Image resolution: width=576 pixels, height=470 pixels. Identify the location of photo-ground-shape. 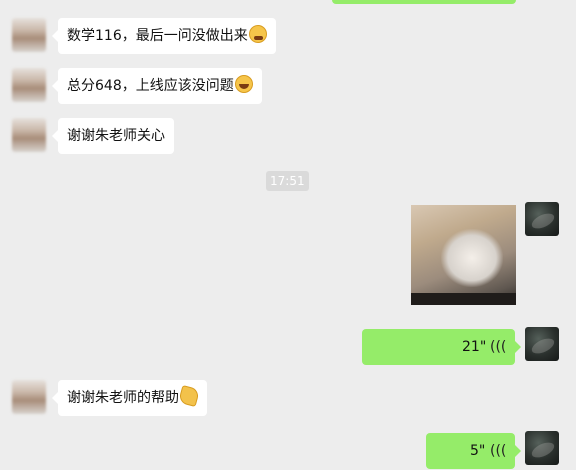
(463, 299).